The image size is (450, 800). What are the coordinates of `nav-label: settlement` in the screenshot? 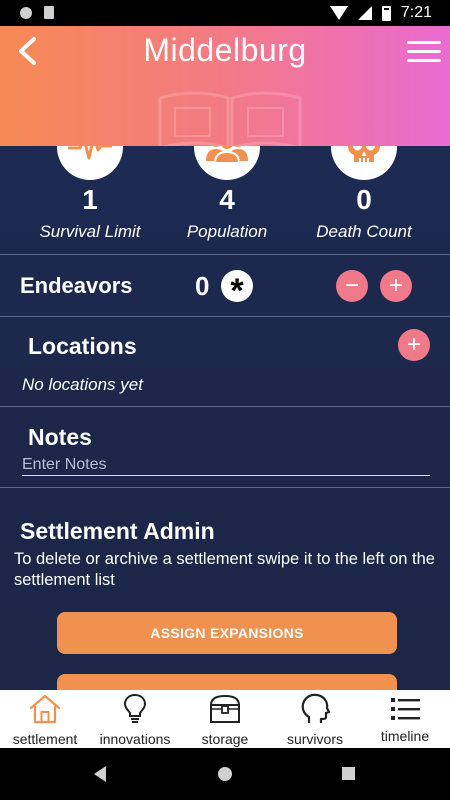 It's located at (45, 739).